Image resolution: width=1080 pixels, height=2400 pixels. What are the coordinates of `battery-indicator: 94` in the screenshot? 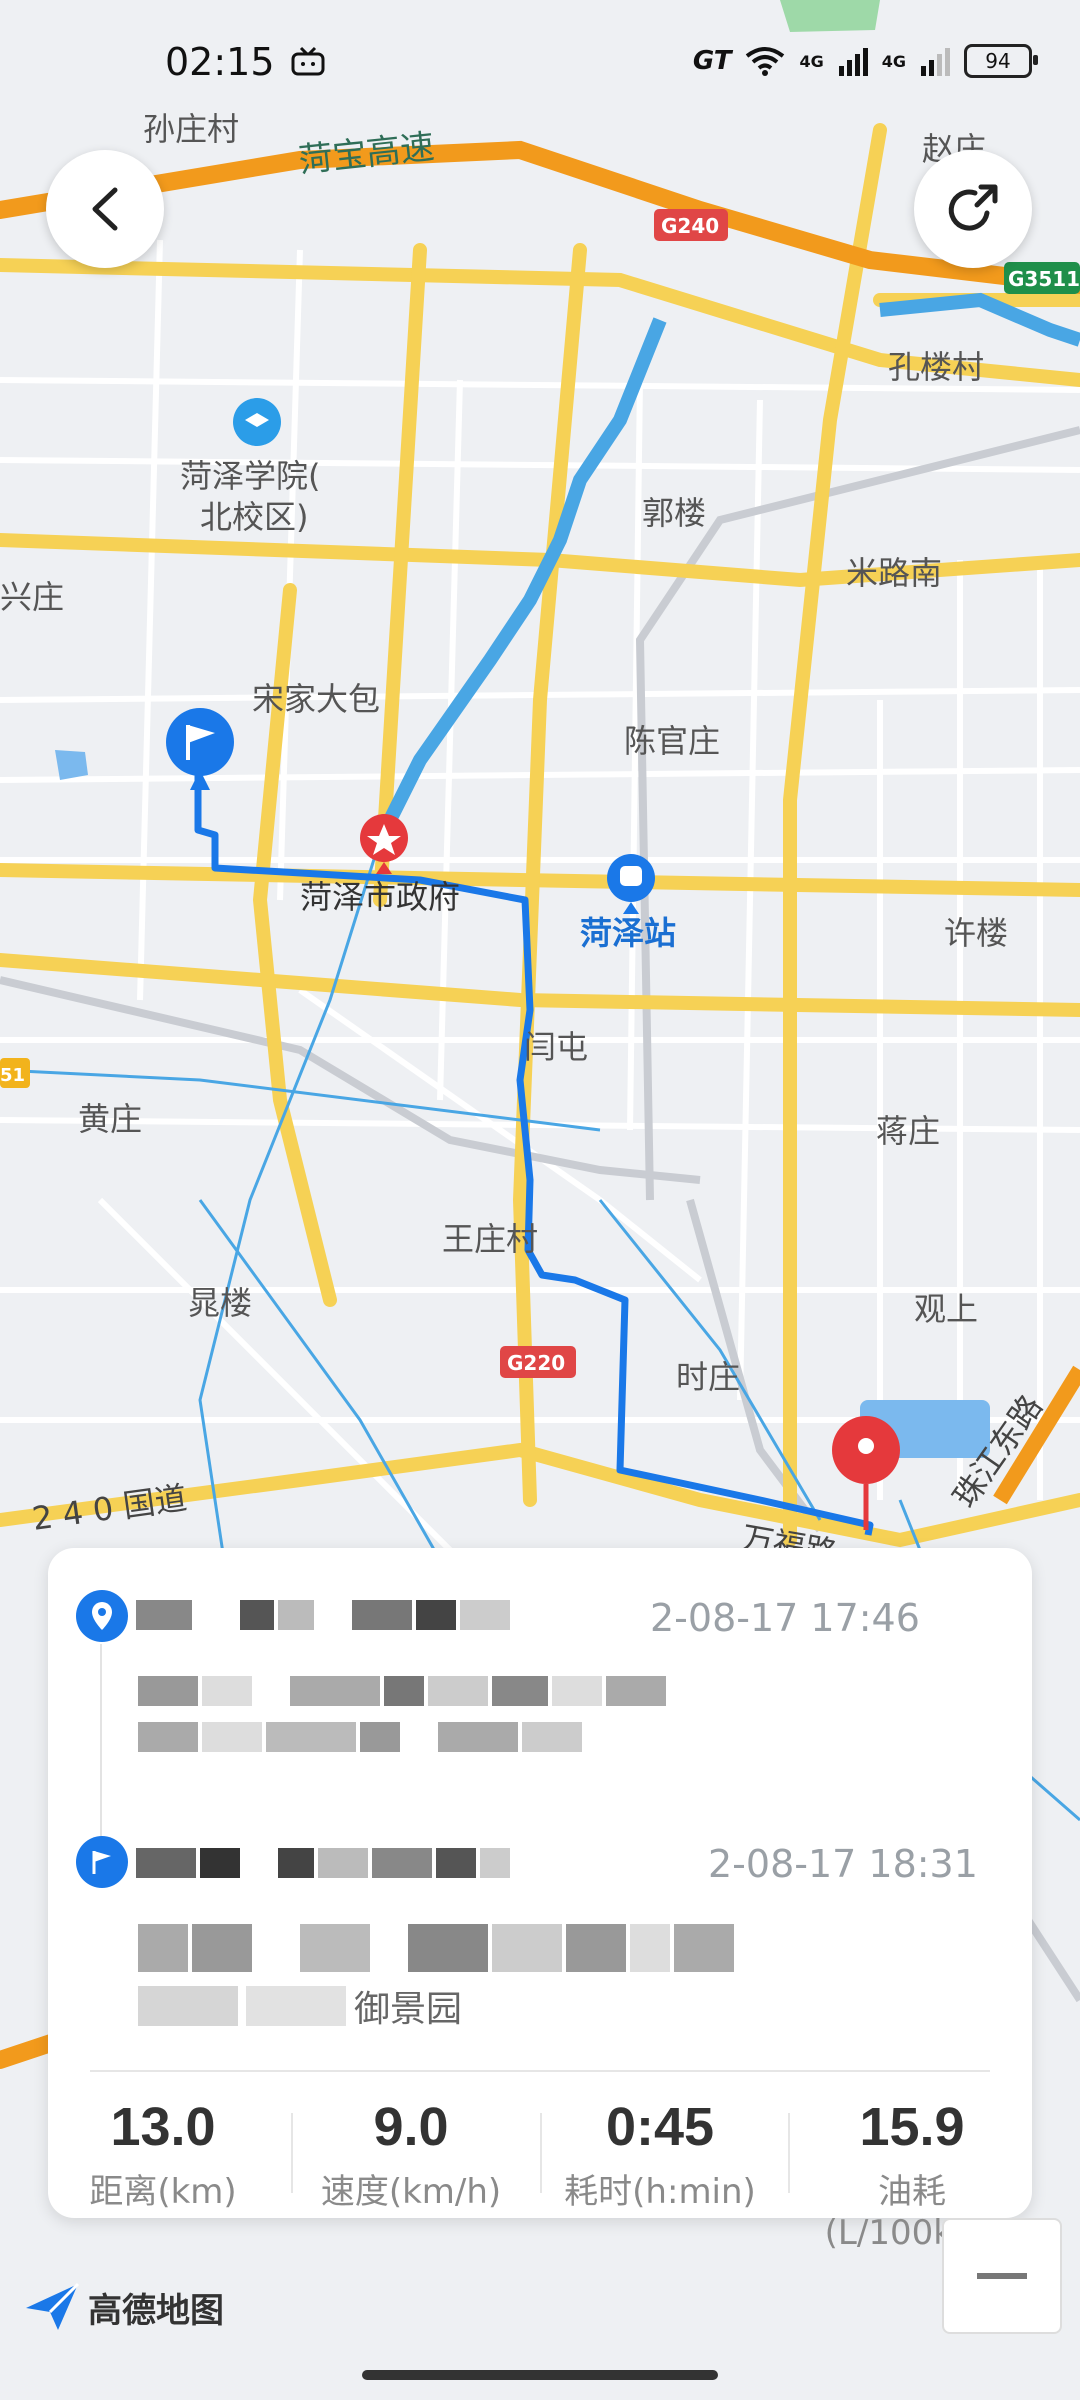 It's located at (1001, 61).